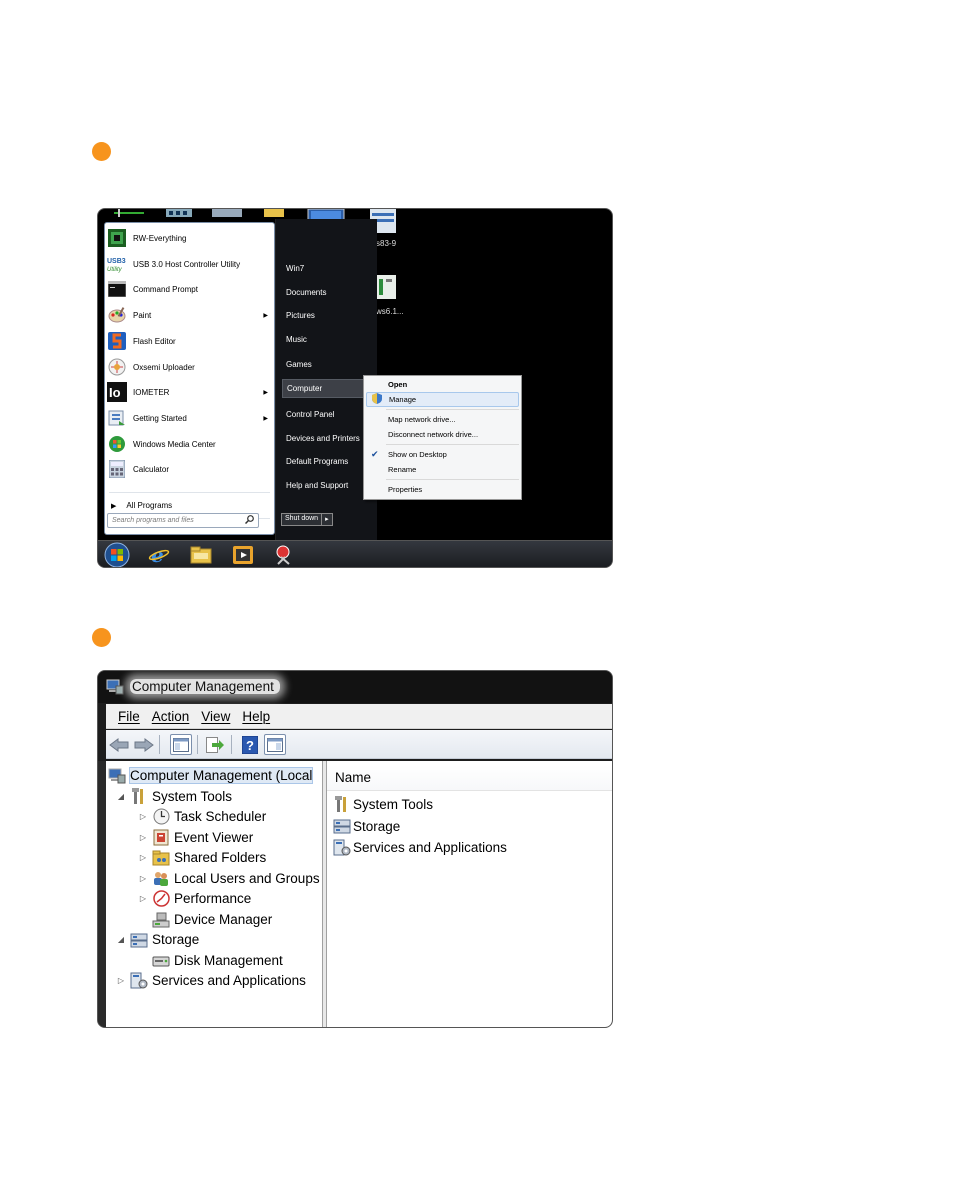  Describe the element at coordinates (469, 778) in the screenshot. I see `column-header-name: Name` at that location.